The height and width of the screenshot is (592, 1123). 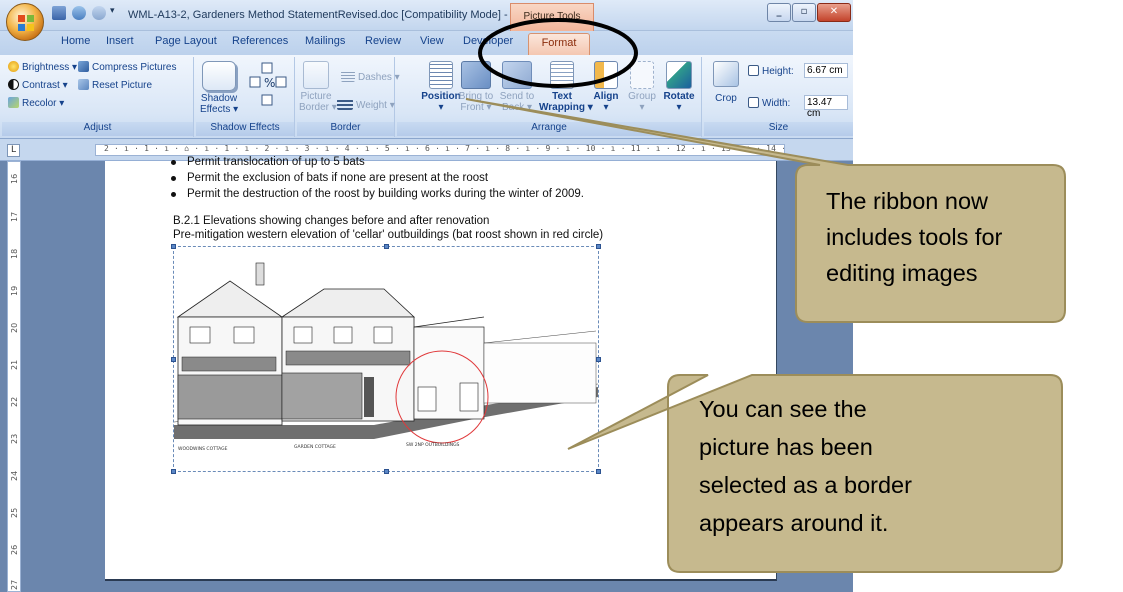 I want to click on ribbon-callout-line: editing images, so click(x=902, y=273).